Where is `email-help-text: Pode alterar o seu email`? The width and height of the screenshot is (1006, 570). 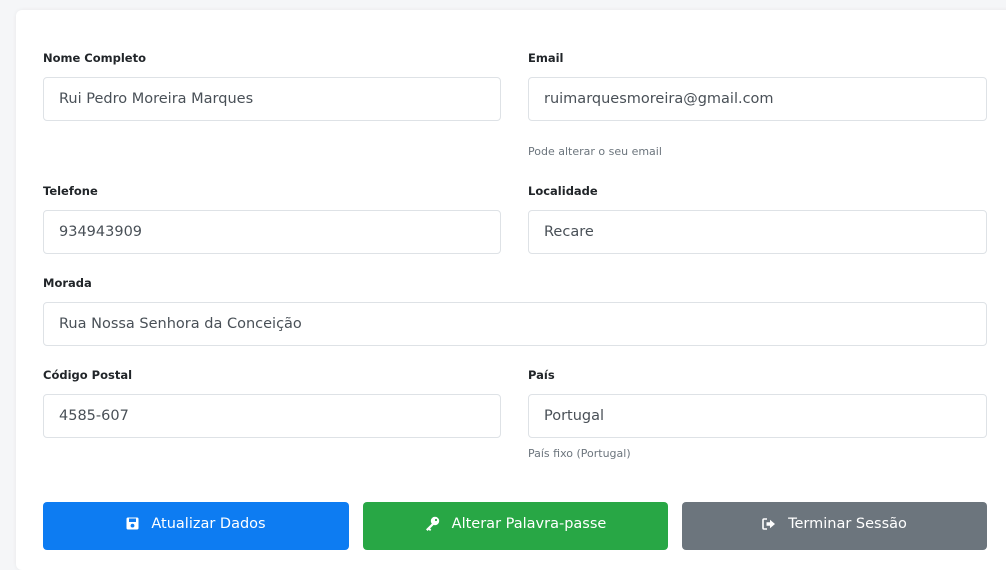
email-help-text: Pode alterar o seu email is located at coordinates (595, 151).